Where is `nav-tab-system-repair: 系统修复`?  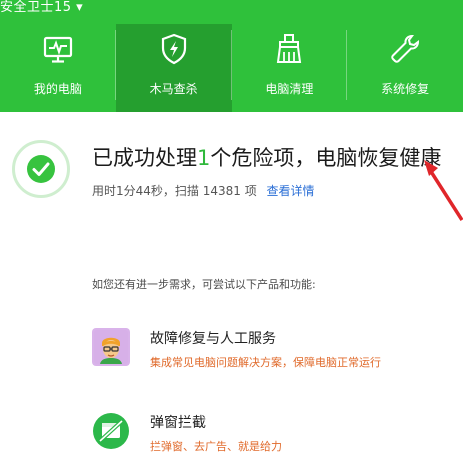
nav-tab-system-repair: 系统修复 is located at coordinates (405, 68).